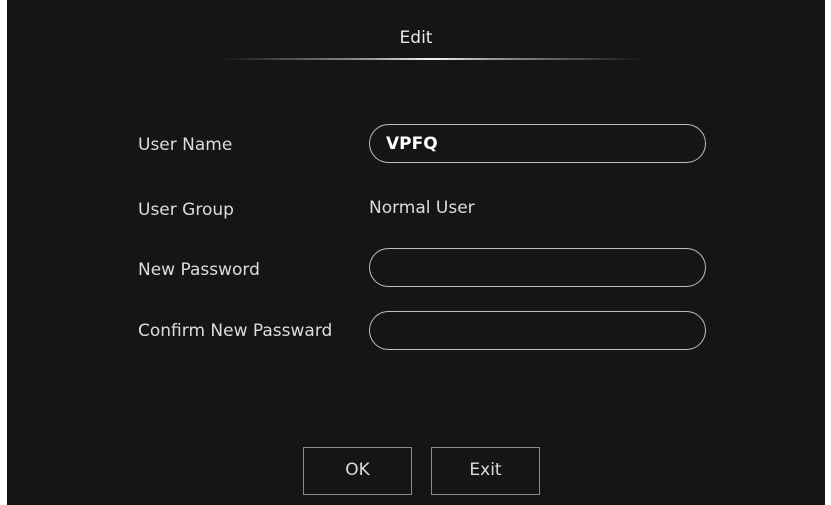  I want to click on title-divider, so click(432, 59).